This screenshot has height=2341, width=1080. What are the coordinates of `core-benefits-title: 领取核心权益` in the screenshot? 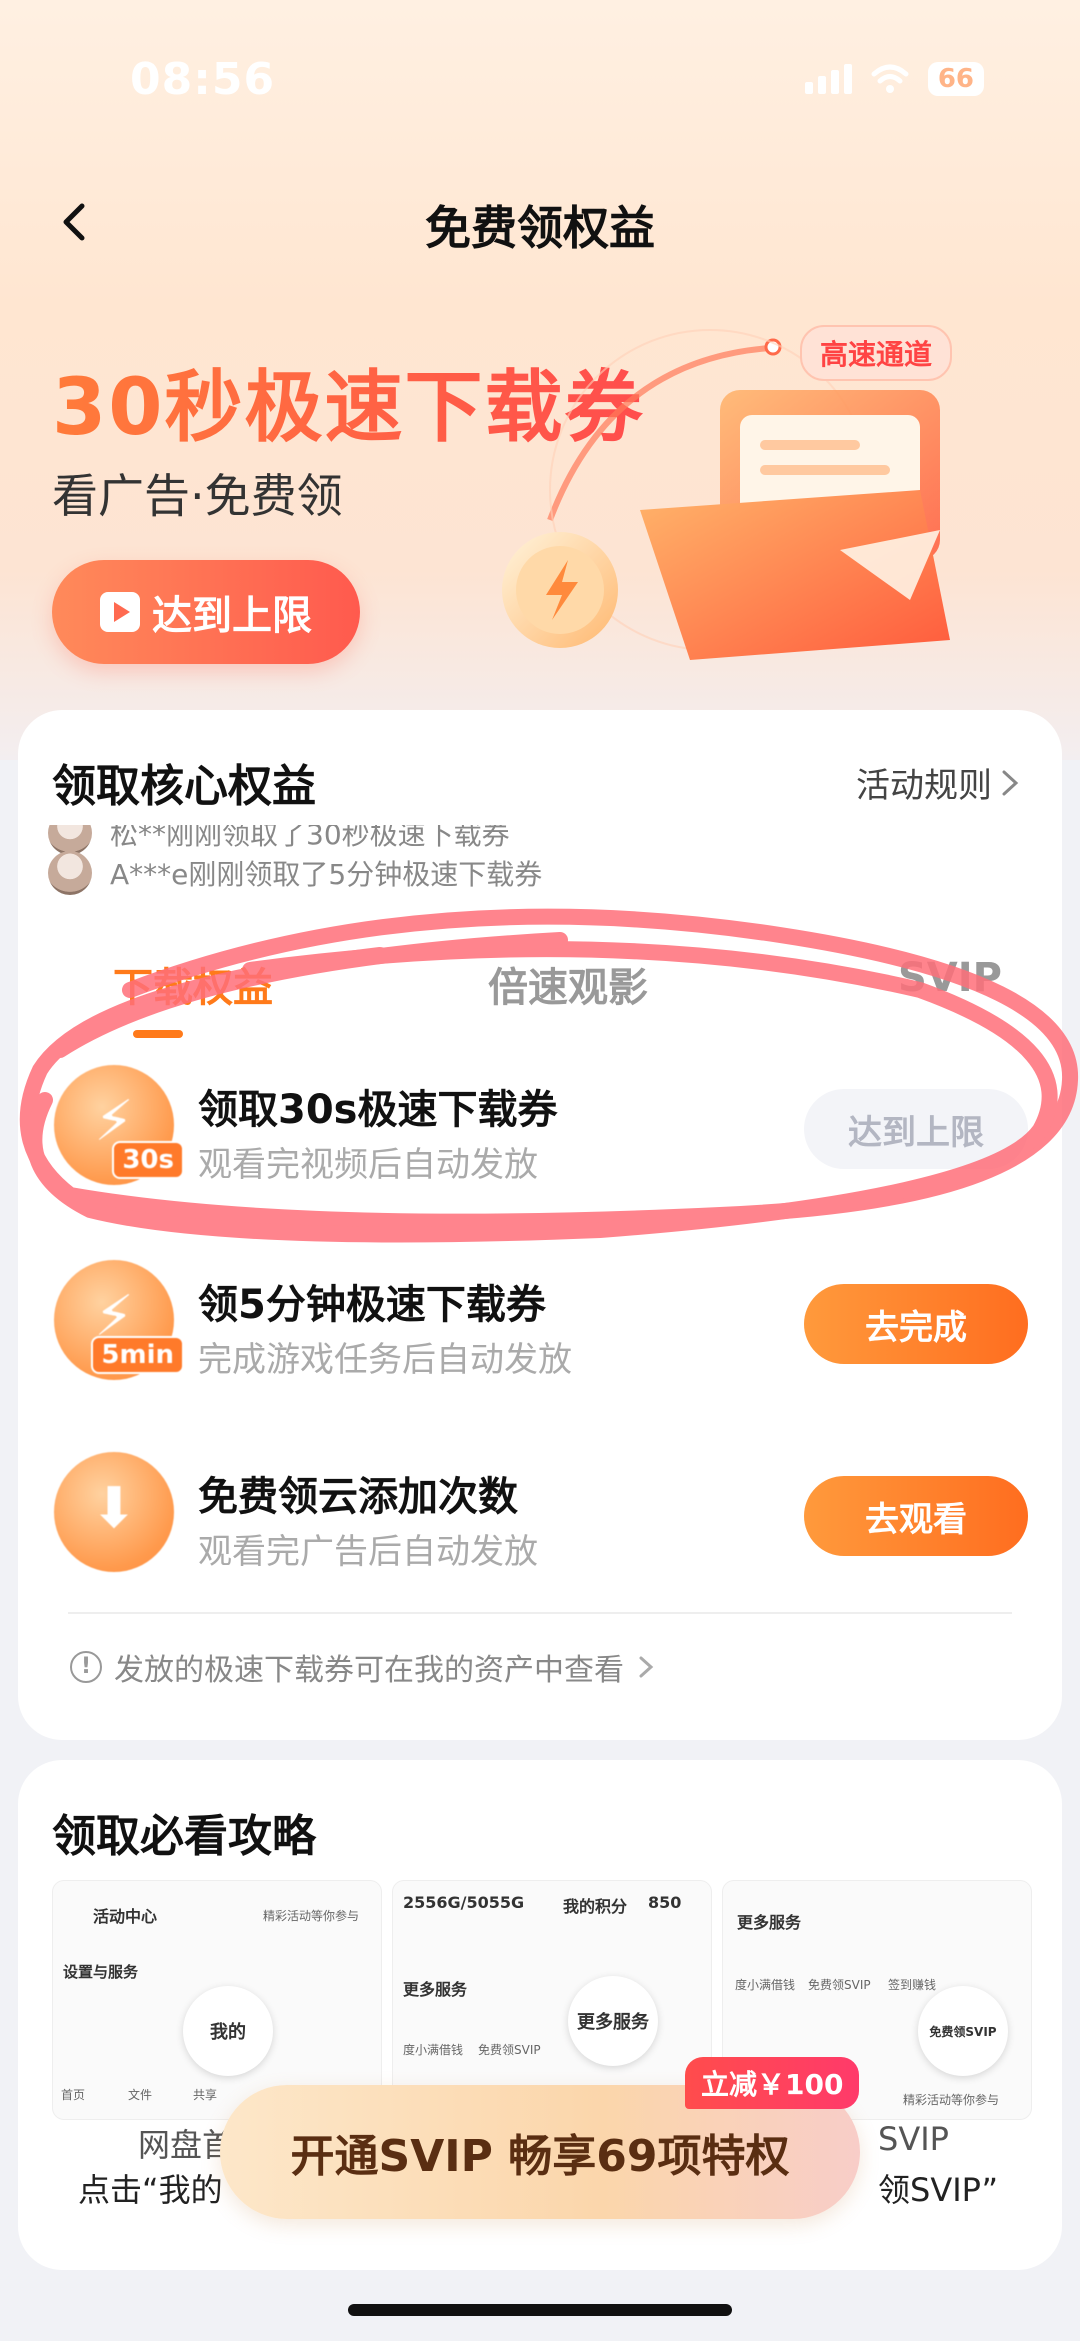 It's located at (184, 786).